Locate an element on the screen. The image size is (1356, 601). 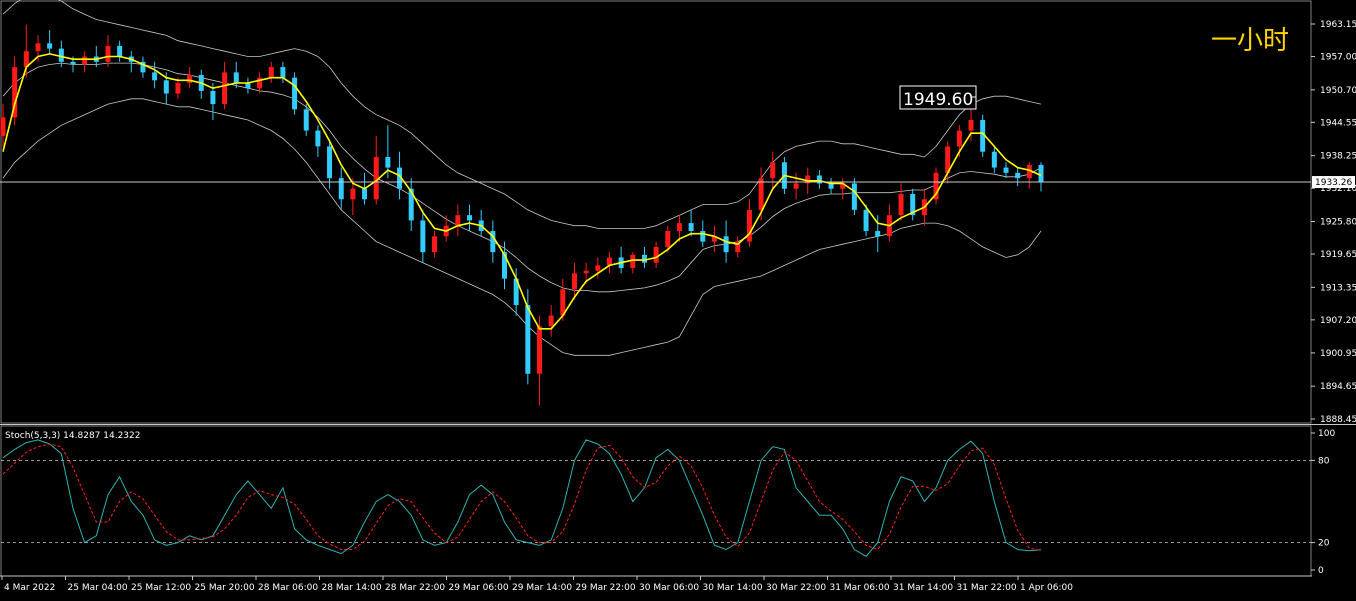
time-tick-label: 31 Mar 14:00 is located at coordinates (923, 588).